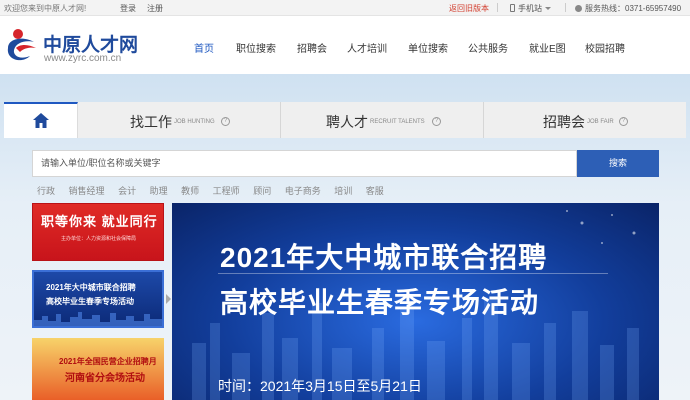  Describe the element at coordinates (320, 386) in the screenshot. I see `banner-date: 时间：2021年3月15日至5月21日` at that location.